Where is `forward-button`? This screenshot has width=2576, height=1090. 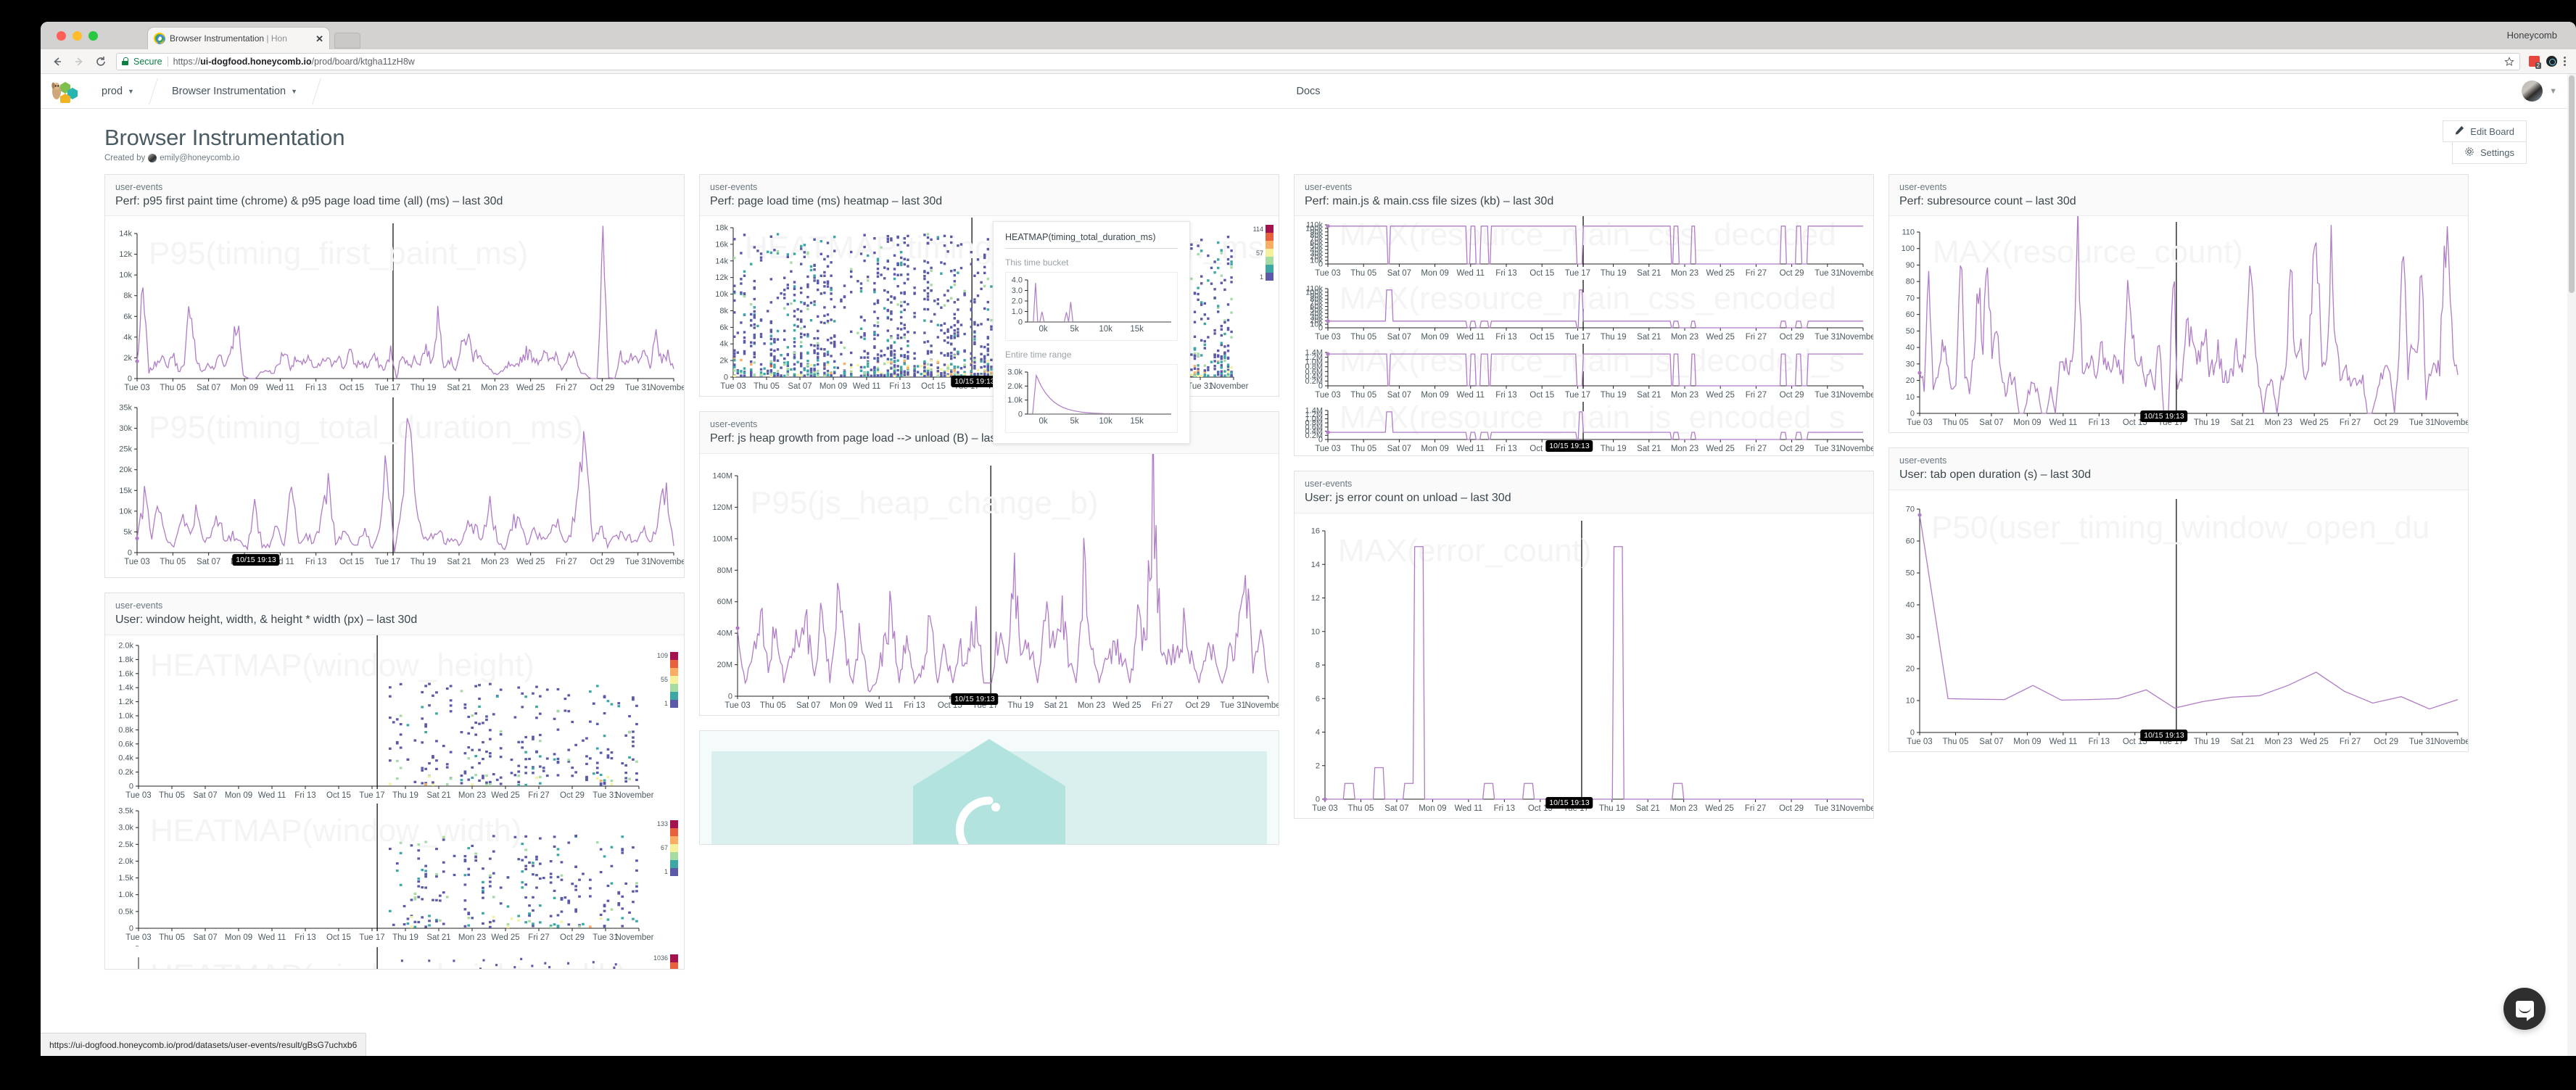
forward-button is located at coordinates (79, 61).